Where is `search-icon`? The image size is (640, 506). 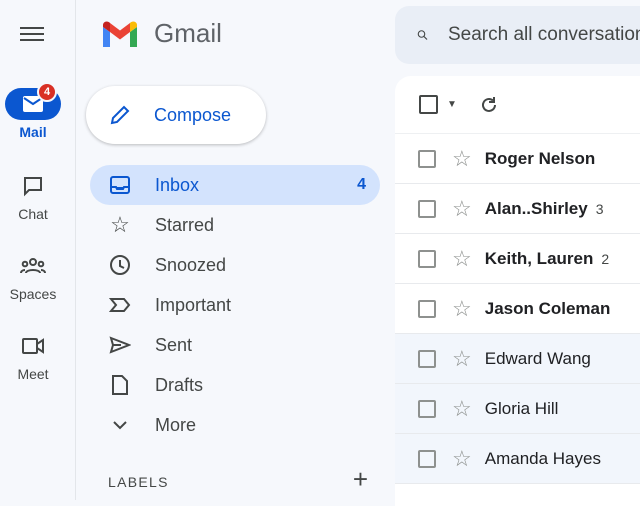
search-icon is located at coordinates (422, 35).